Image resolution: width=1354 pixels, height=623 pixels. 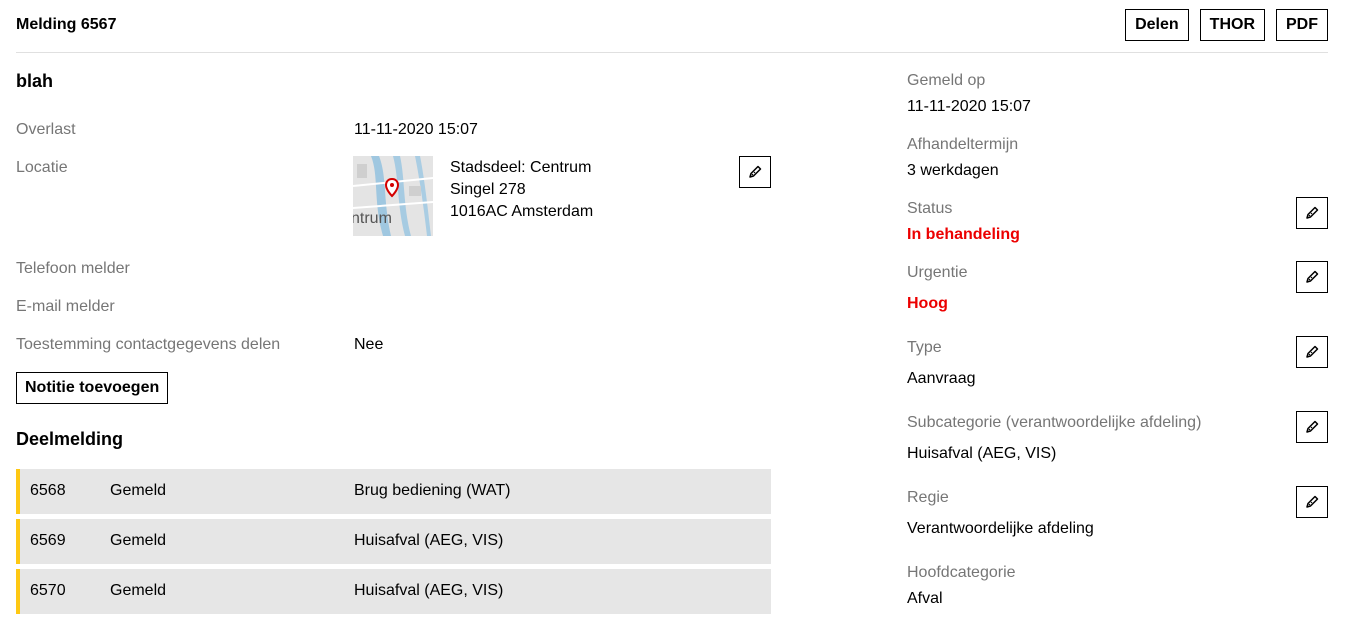 I want to click on main-category-value: Afval, so click(x=925, y=598).